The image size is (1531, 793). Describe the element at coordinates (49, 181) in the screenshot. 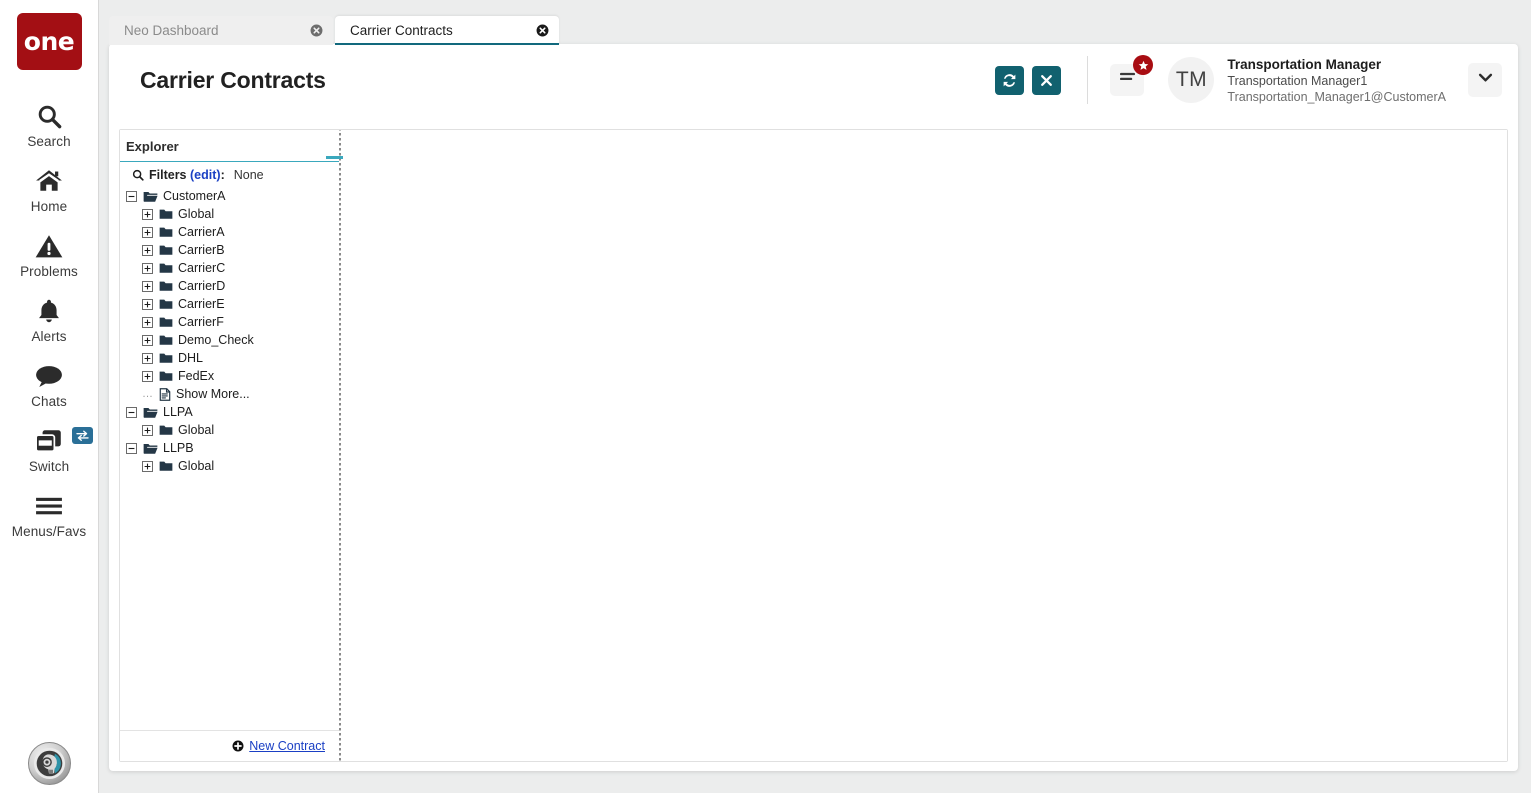

I see `home-icon` at that location.